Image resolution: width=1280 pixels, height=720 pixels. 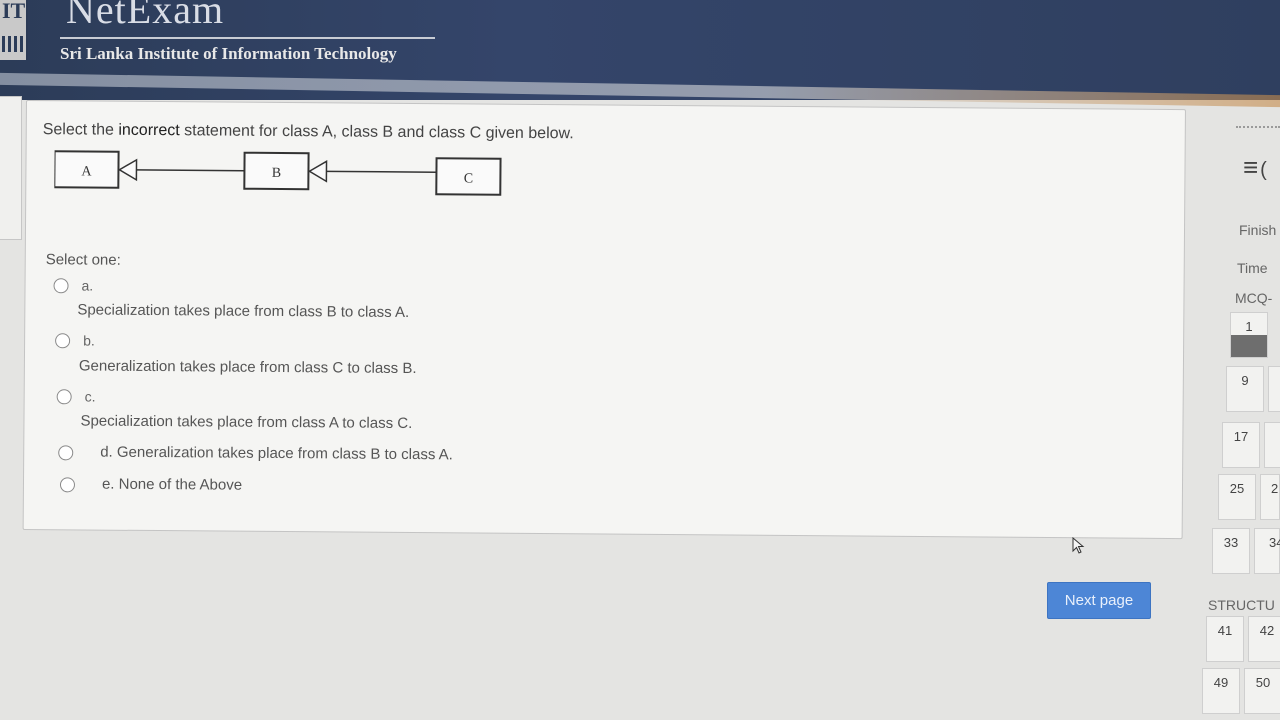 I want to click on question-nav-42-number: 42, so click(x=1267, y=630).